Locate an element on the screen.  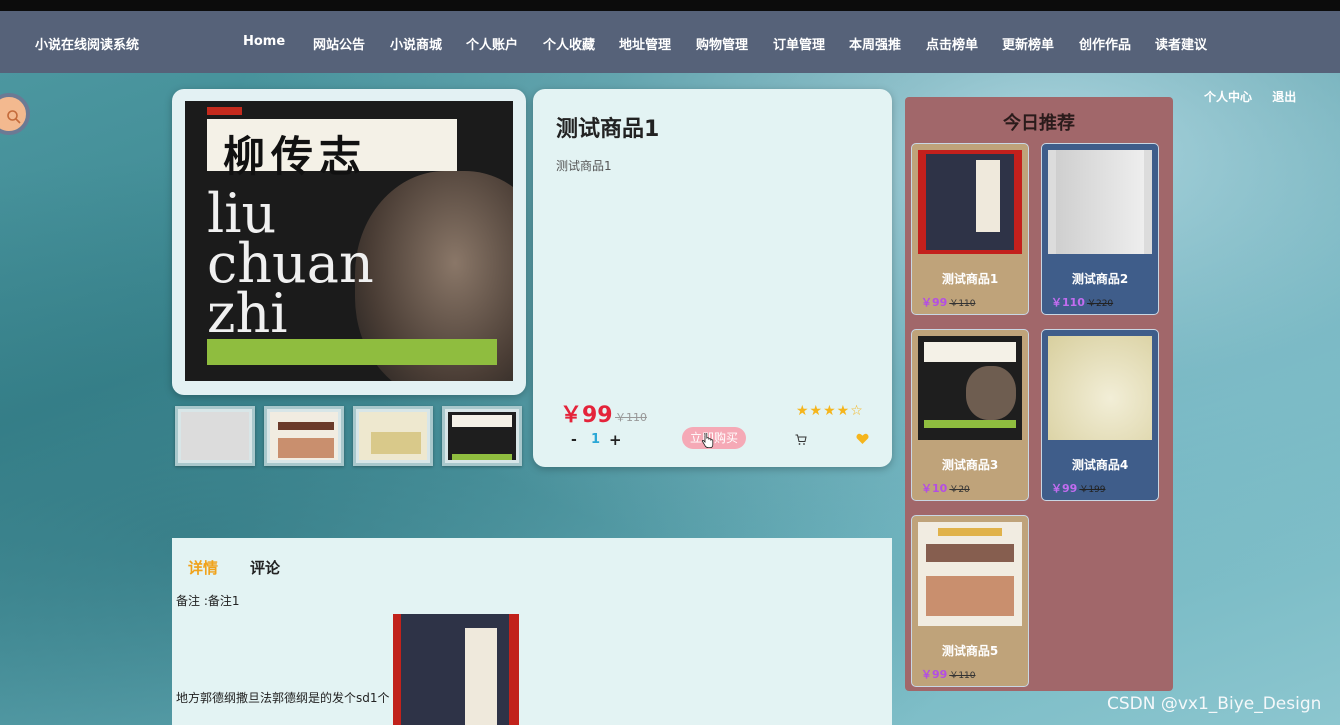
nav-item-announcements: 网站公告 is located at coordinates (339, 43).